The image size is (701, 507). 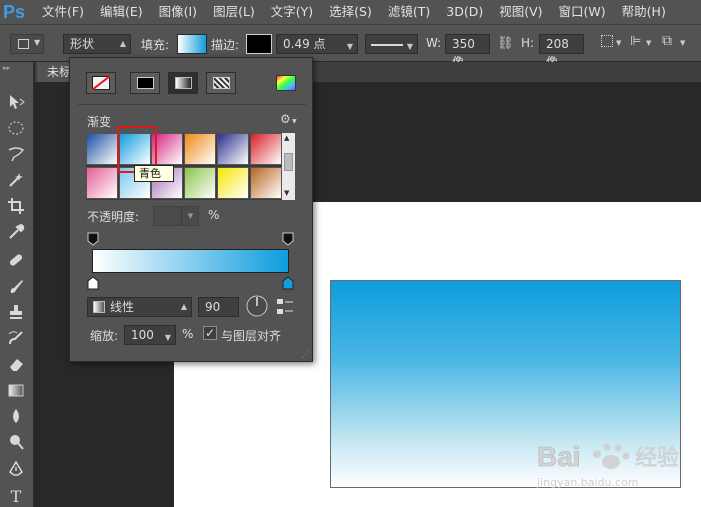 I want to click on toolbox: ▸▸ T, so click(x=17, y=284).